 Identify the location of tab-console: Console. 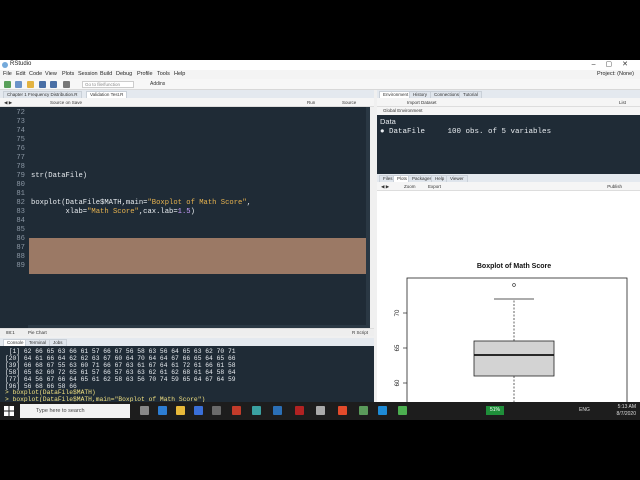
(15, 342).